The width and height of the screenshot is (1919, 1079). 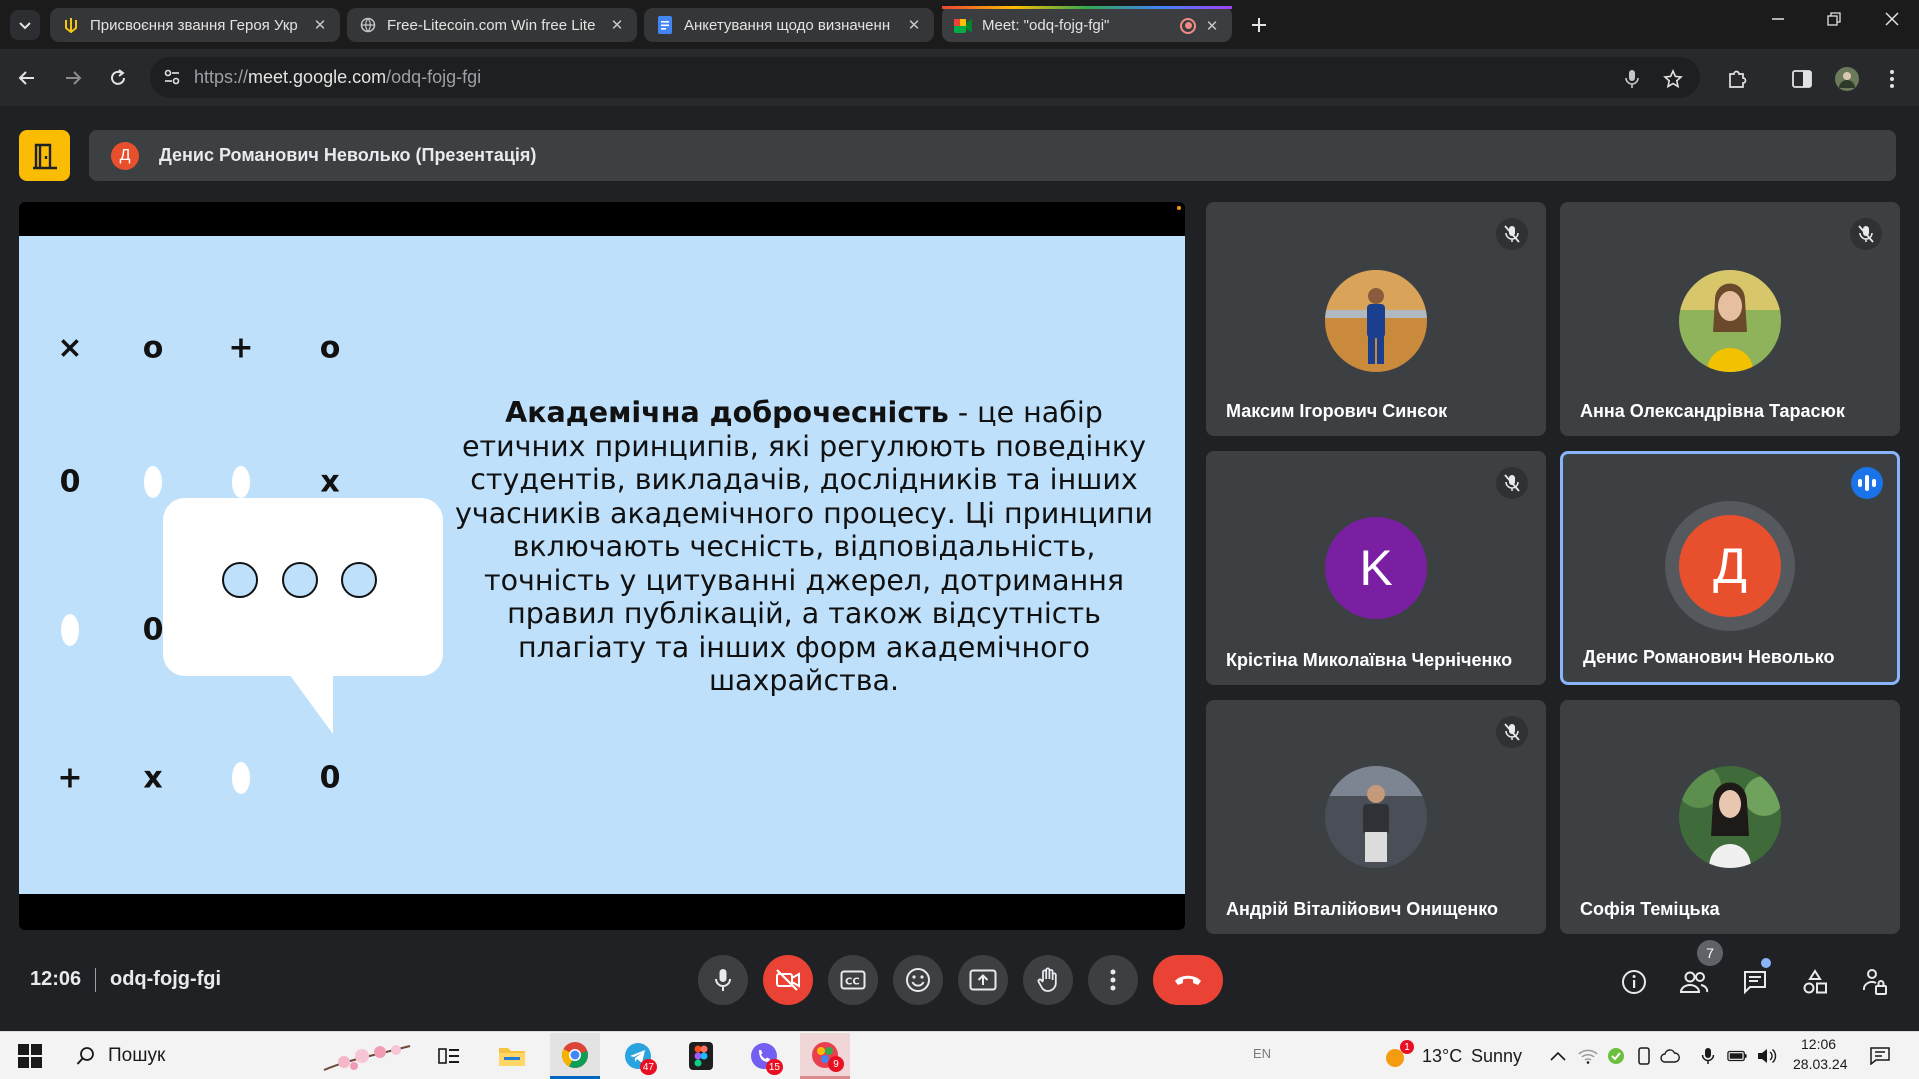 What do you see at coordinates (173, 78) in the screenshot?
I see `site-info-button` at bounding box center [173, 78].